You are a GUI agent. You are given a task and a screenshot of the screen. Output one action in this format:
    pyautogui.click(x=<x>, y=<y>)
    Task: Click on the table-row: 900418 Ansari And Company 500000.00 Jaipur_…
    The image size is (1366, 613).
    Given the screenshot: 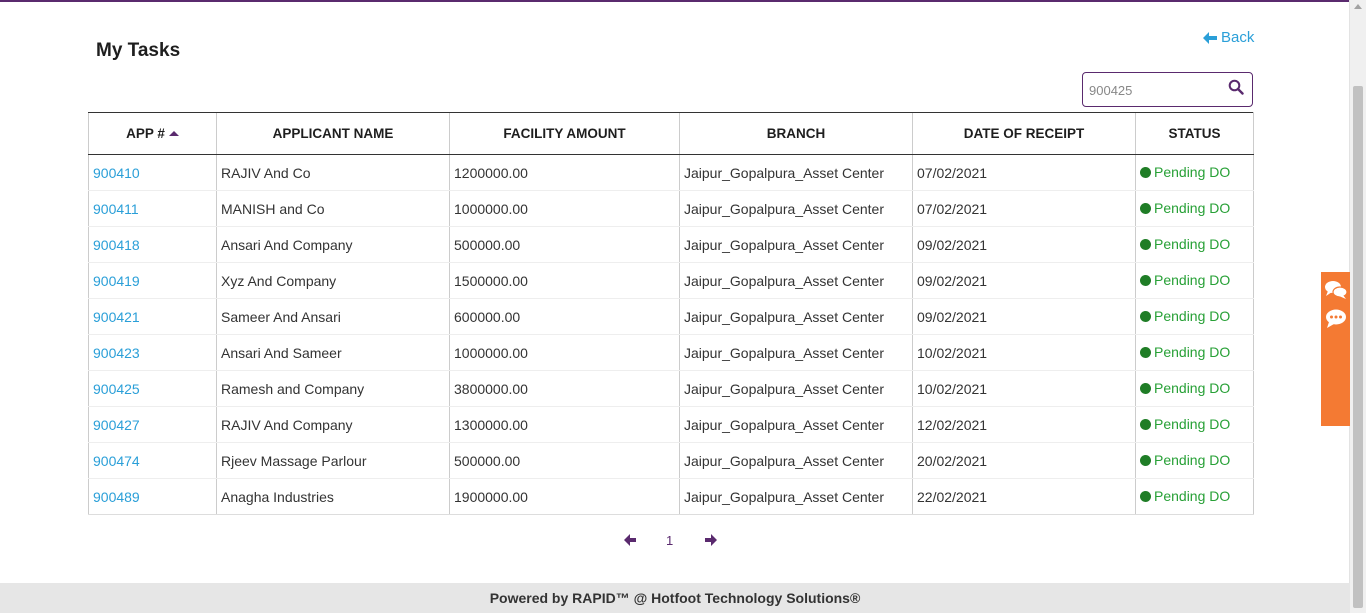 What is the action you would take?
    pyautogui.click(x=671, y=244)
    